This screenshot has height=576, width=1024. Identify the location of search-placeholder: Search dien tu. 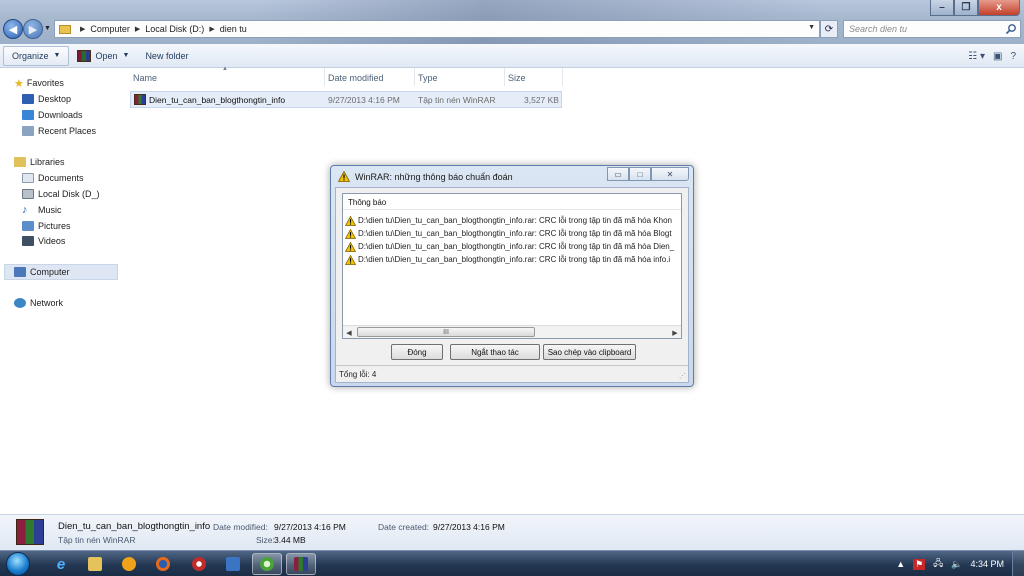
(878, 29).